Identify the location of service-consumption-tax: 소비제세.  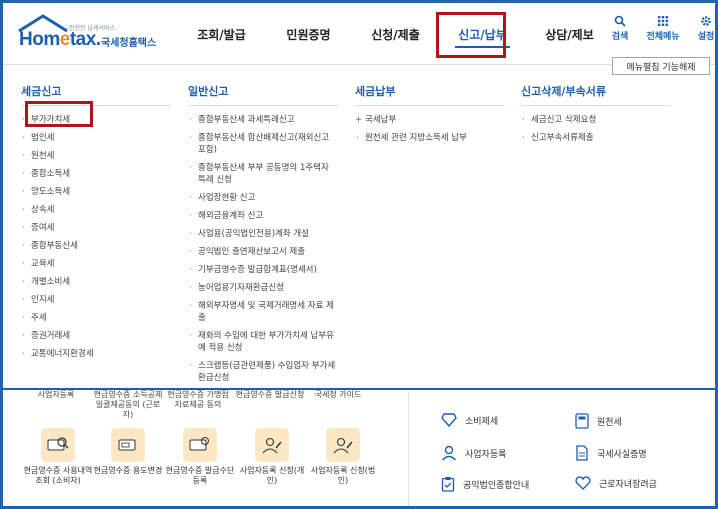
(469, 420).